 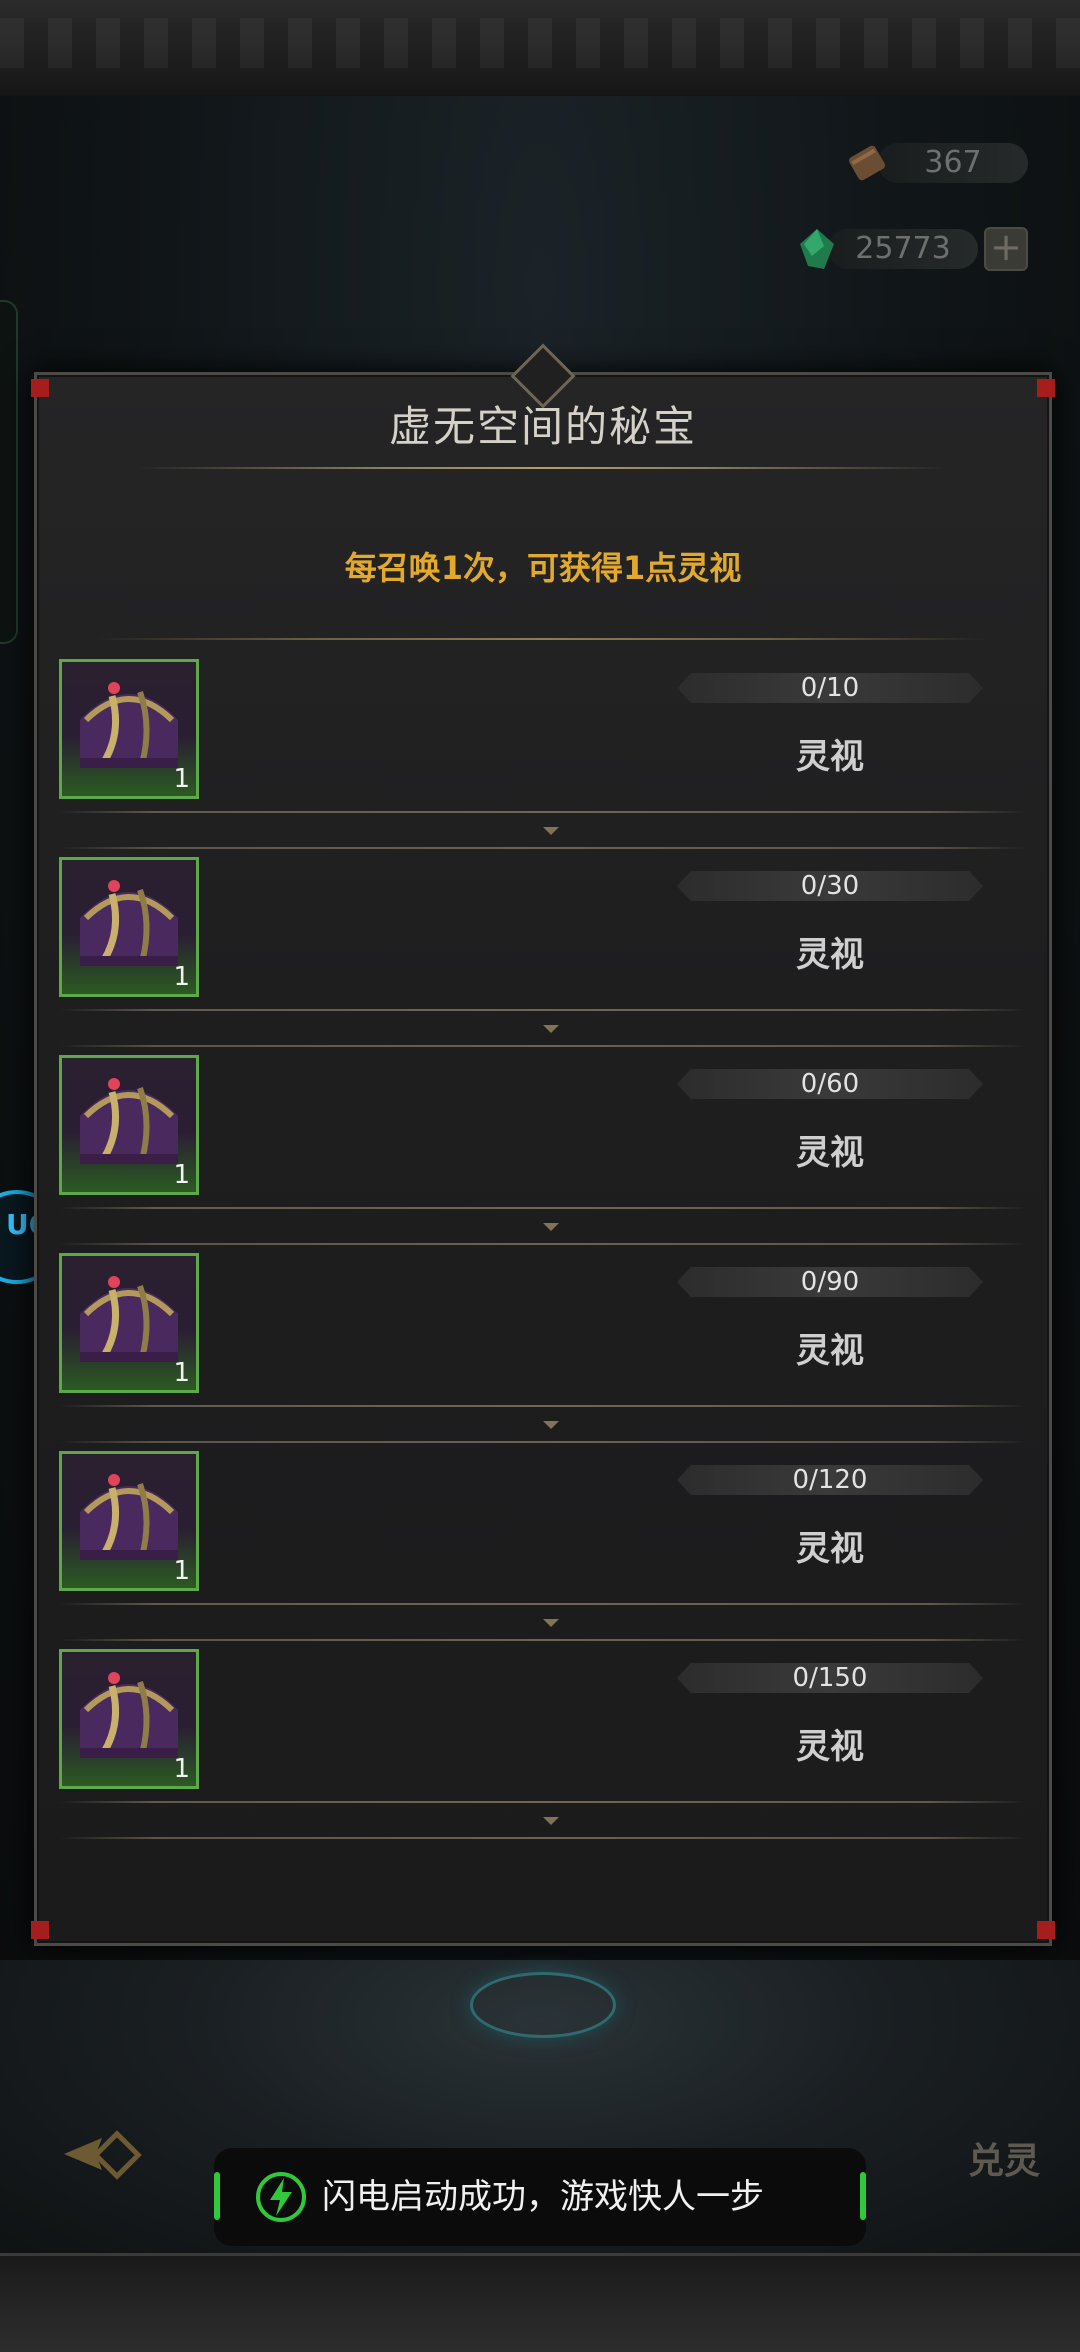 What do you see at coordinates (830, 1678) in the screenshot?
I see `progress-counter: 0/150` at bounding box center [830, 1678].